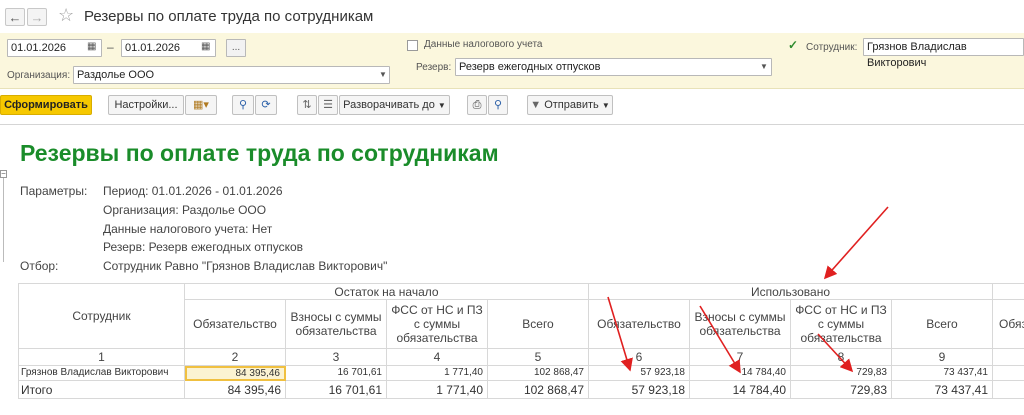 Image resolution: width=1024 pixels, height=415 pixels. Describe the element at coordinates (748, 290) in the screenshot. I see `annotation-arrows` at that location.